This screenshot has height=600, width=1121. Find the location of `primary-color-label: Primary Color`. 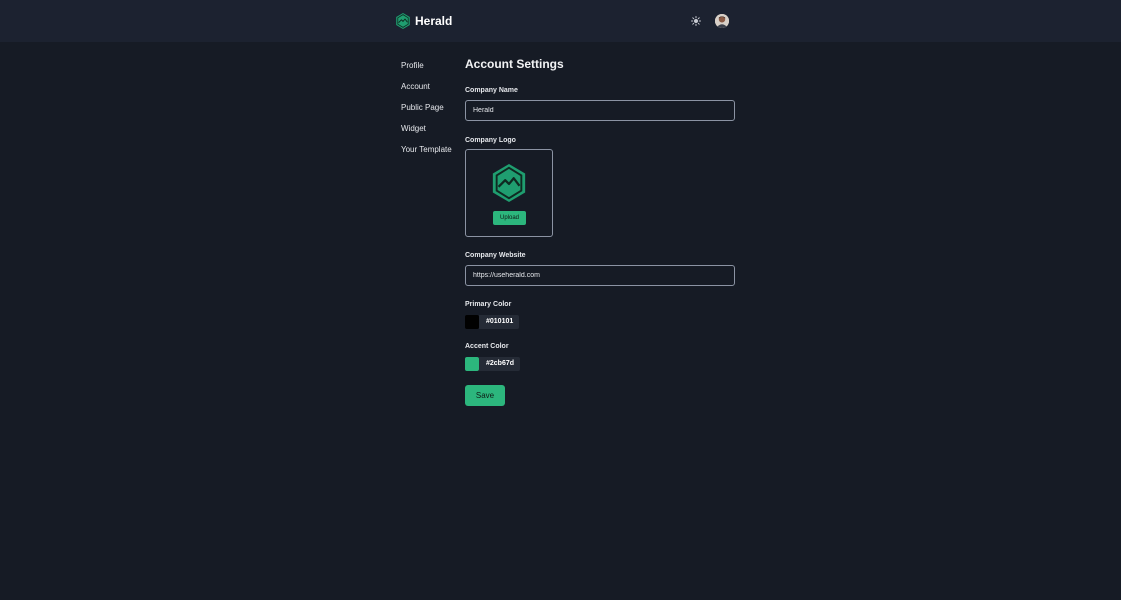

primary-color-label: Primary Color is located at coordinates (488, 304).